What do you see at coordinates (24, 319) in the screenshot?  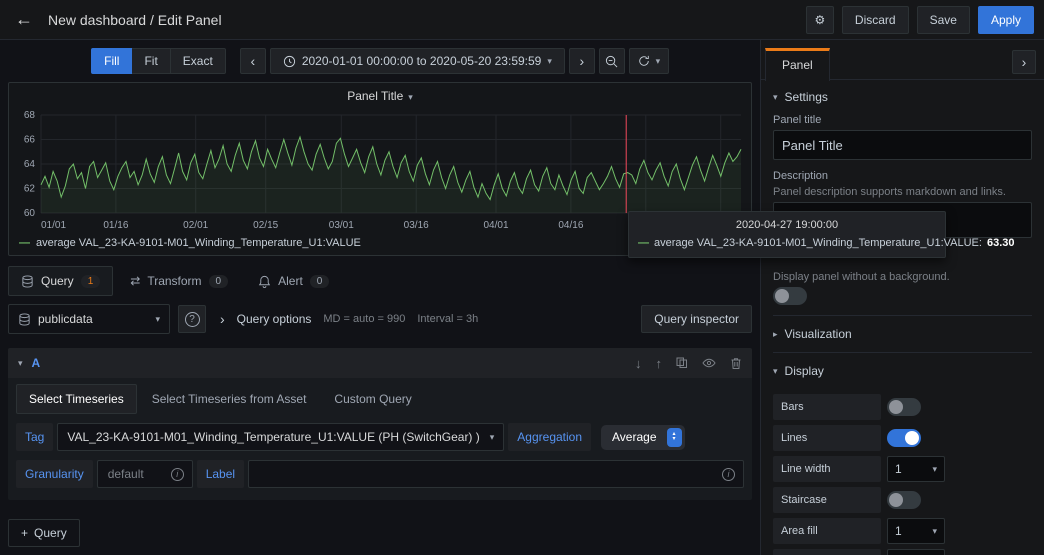 I see `datasource-icon` at bounding box center [24, 319].